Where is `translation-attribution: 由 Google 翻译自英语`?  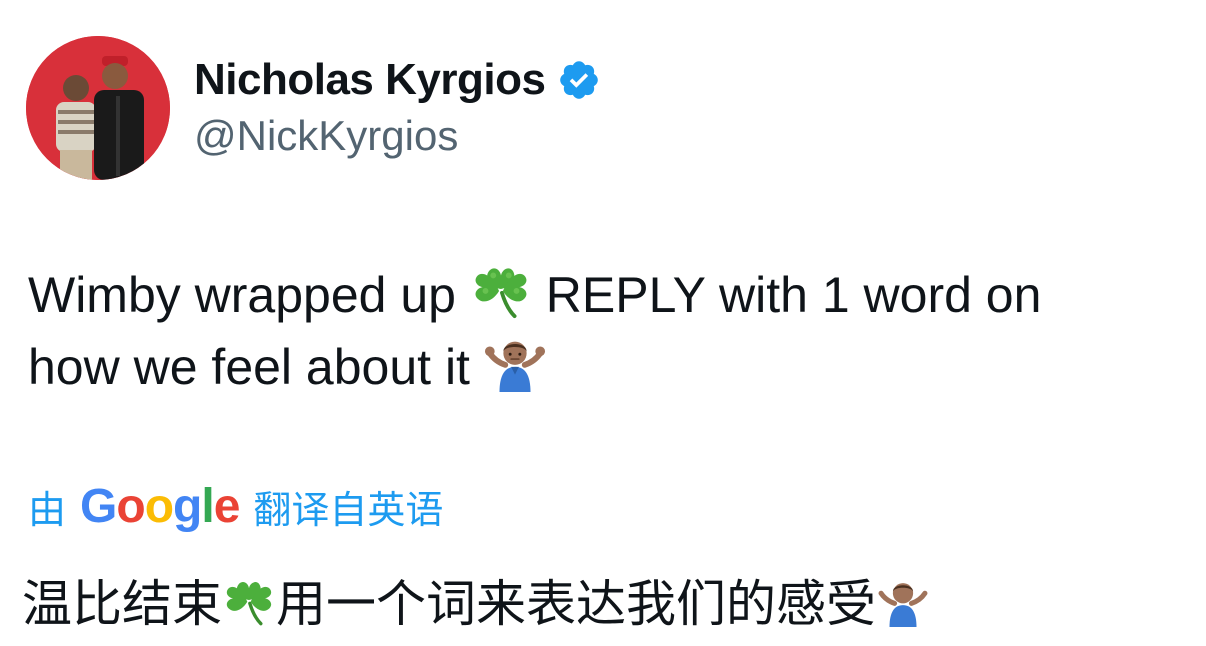 translation-attribution: 由 Google 翻译自英语 is located at coordinates (235, 506).